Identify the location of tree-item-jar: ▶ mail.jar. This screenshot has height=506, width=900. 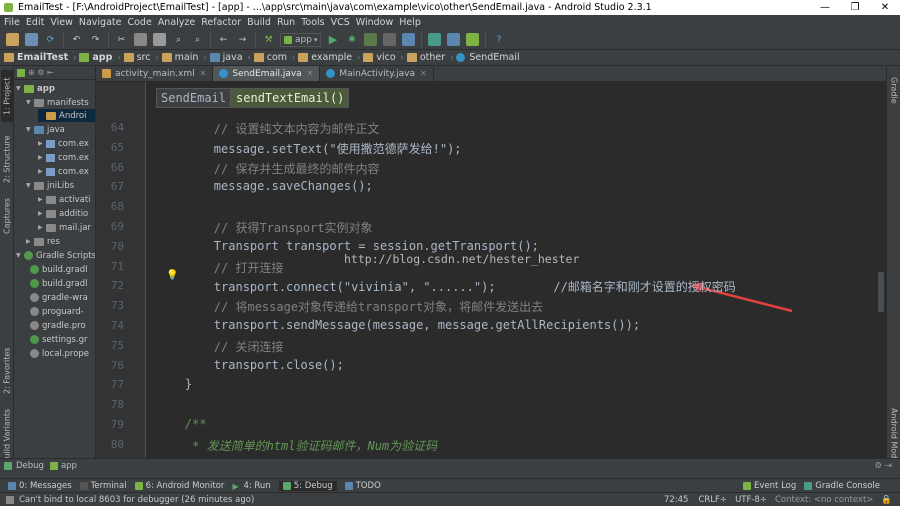
(64, 227).